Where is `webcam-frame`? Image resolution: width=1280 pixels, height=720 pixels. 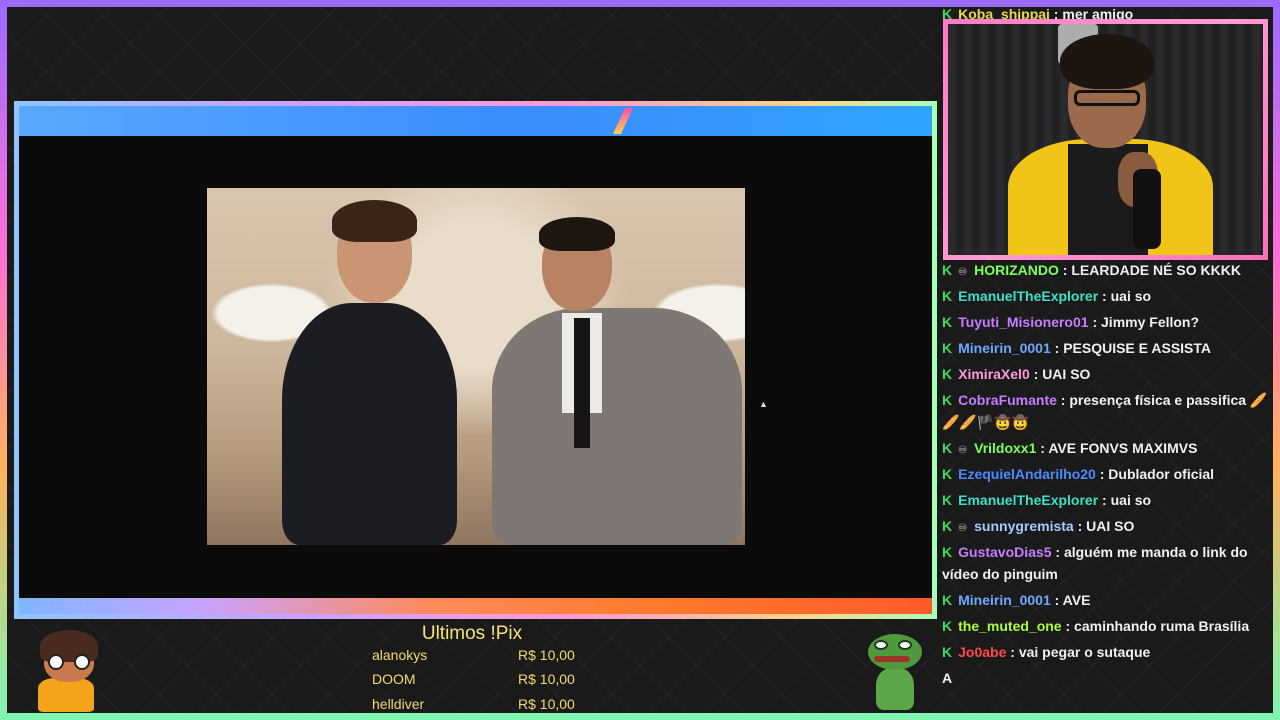 webcam-frame is located at coordinates (1105, 139).